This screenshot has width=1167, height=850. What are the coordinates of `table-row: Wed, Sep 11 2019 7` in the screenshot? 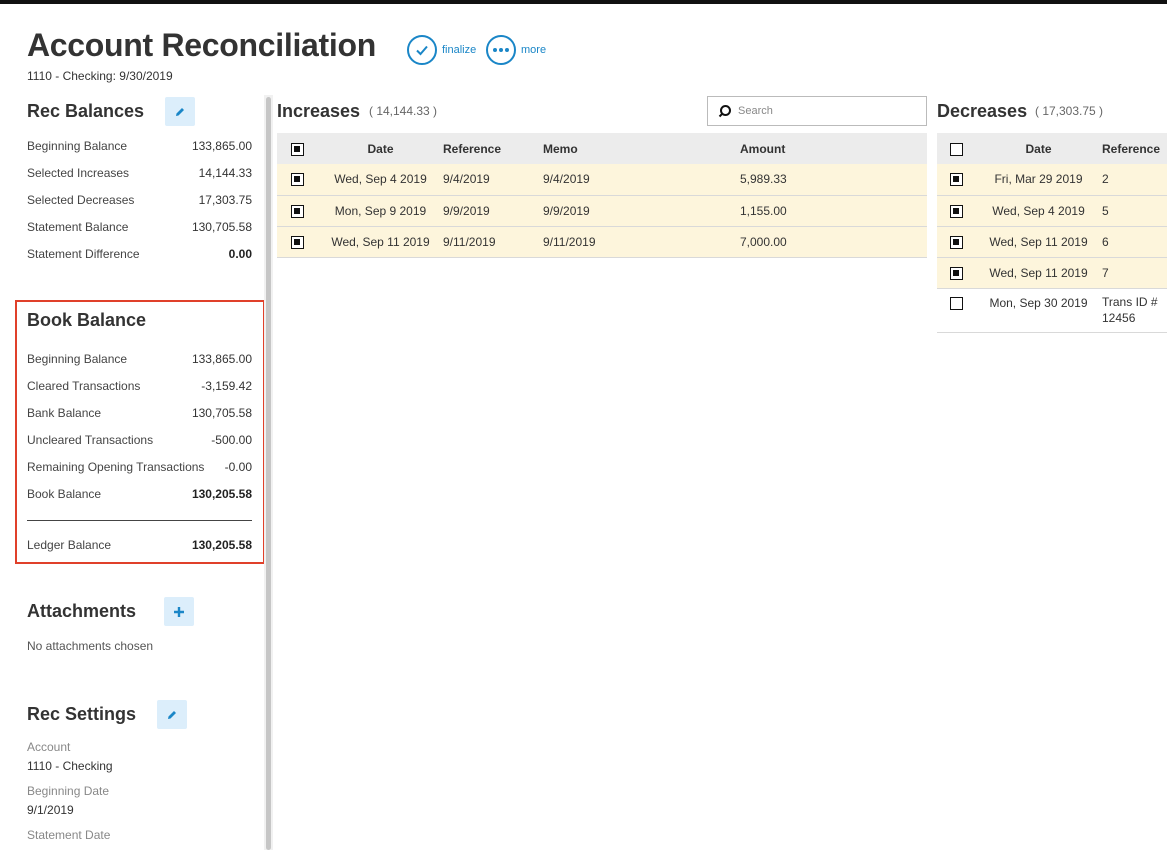 It's located at (1052, 273).